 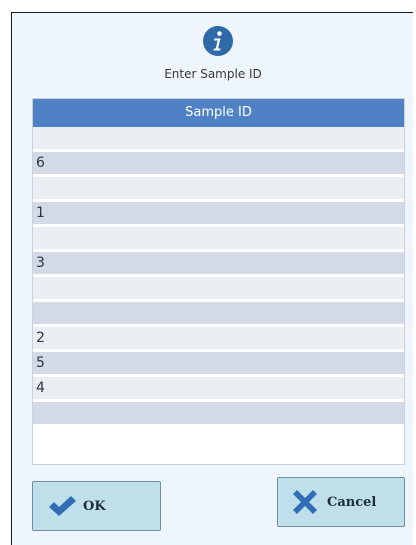 I want to click on table-row: 3, so click(x=218, y=263).